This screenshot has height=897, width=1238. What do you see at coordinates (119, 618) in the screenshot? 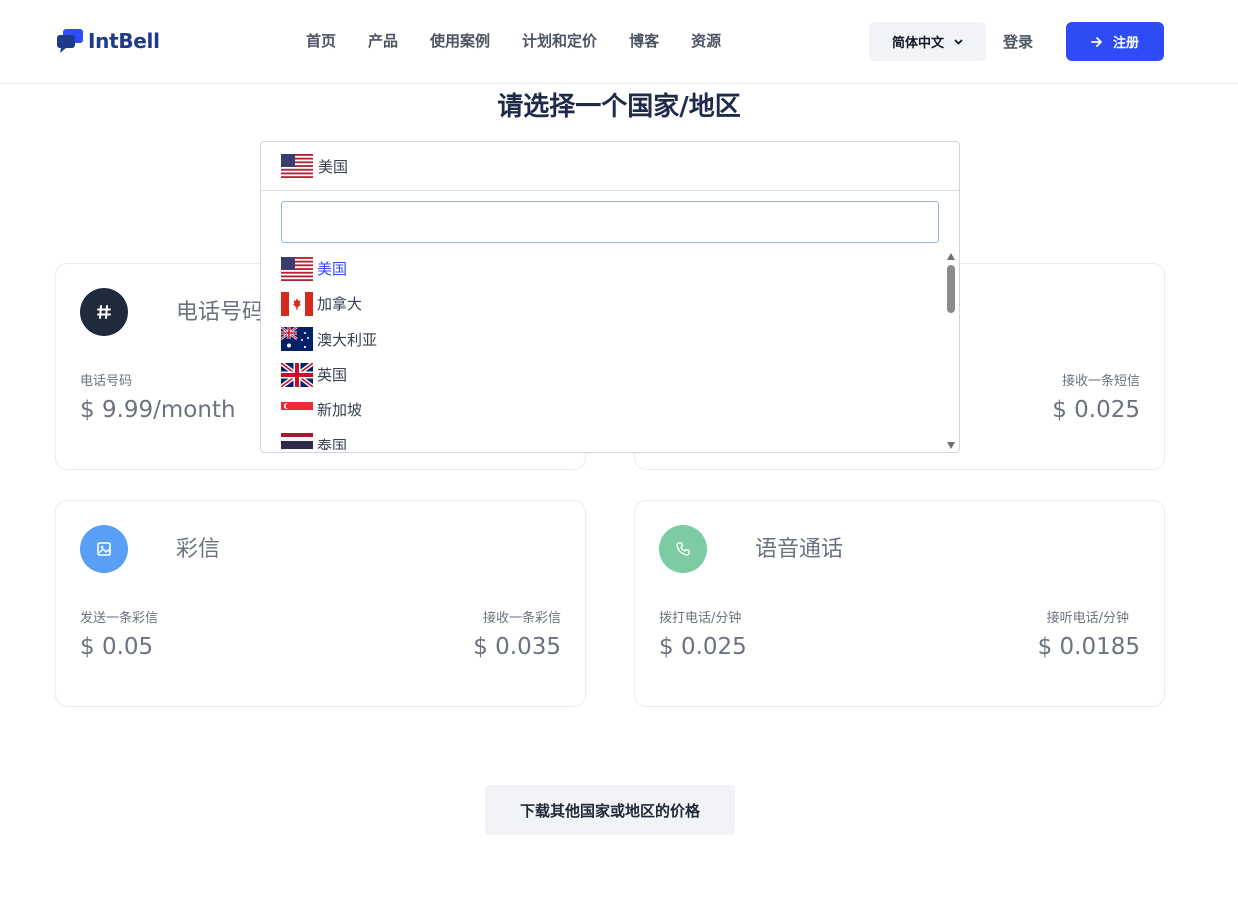
I see `price-label: 发送一条彩信` at bounding box center [119, 618].